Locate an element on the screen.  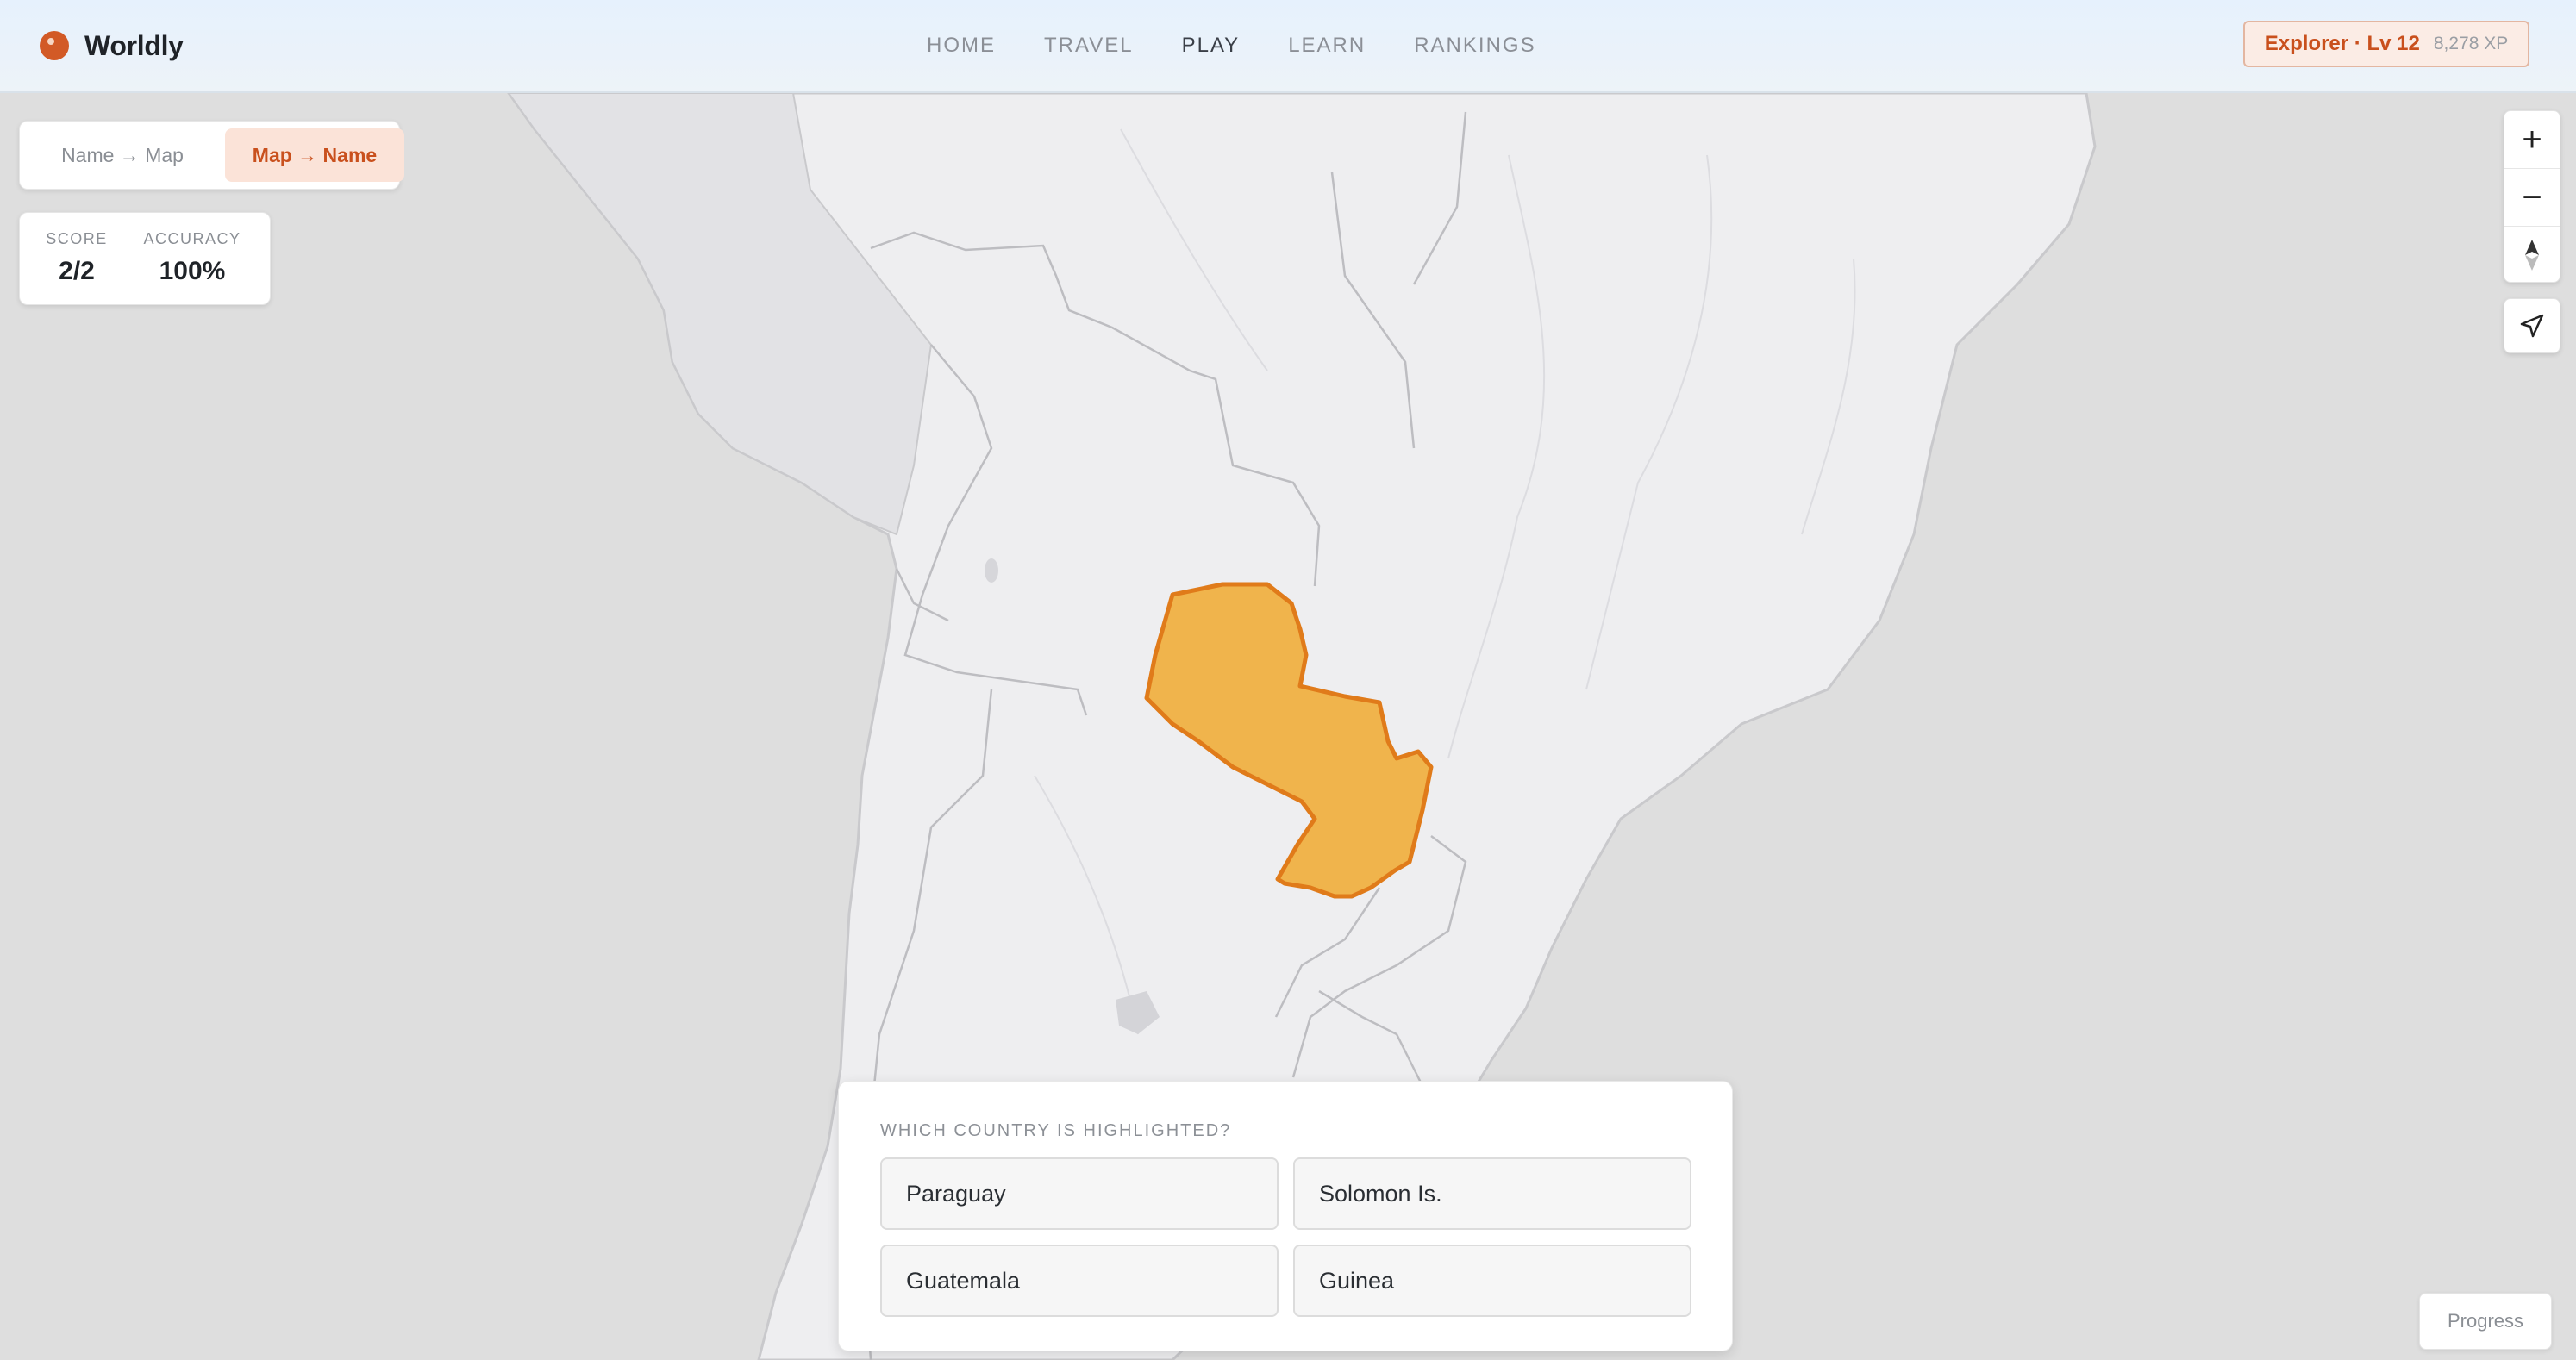
compass-icon is located at coordinates (2532, 256).